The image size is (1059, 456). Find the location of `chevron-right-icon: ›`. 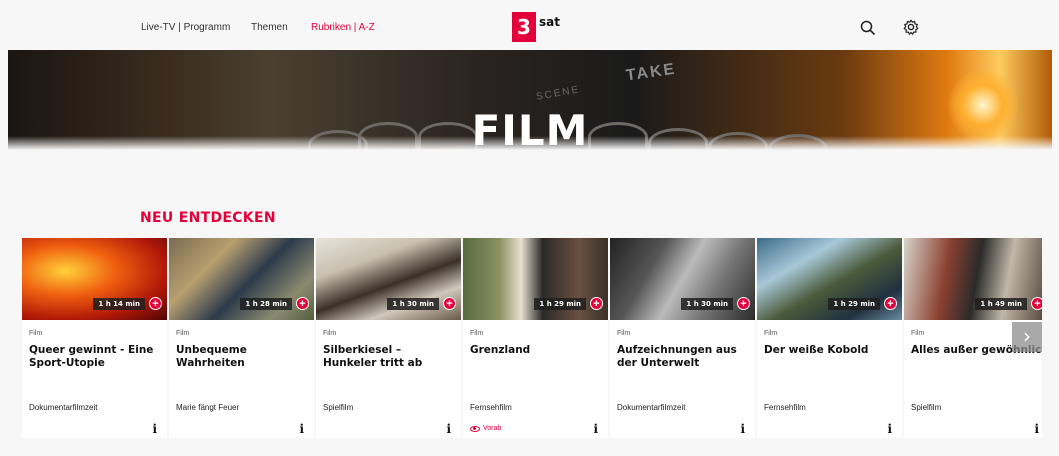

chevron-right-icon: › is located at coordinates (1027, 337).